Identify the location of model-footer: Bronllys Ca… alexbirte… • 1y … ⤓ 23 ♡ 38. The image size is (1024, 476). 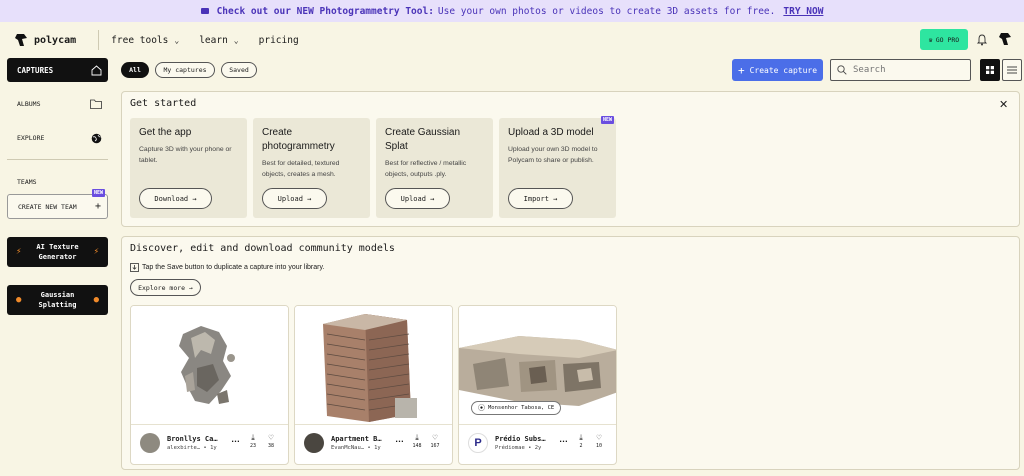
(209, 444).